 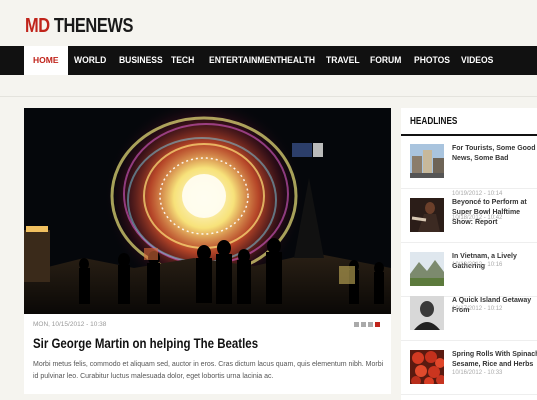 I want to click on nav-item-photos: PHOTOS, so click(x=432, y=60).